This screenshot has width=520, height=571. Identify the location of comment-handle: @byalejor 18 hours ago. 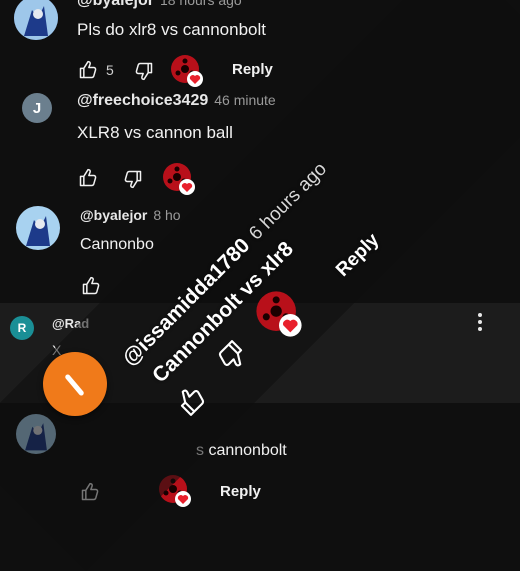
(159, 5).